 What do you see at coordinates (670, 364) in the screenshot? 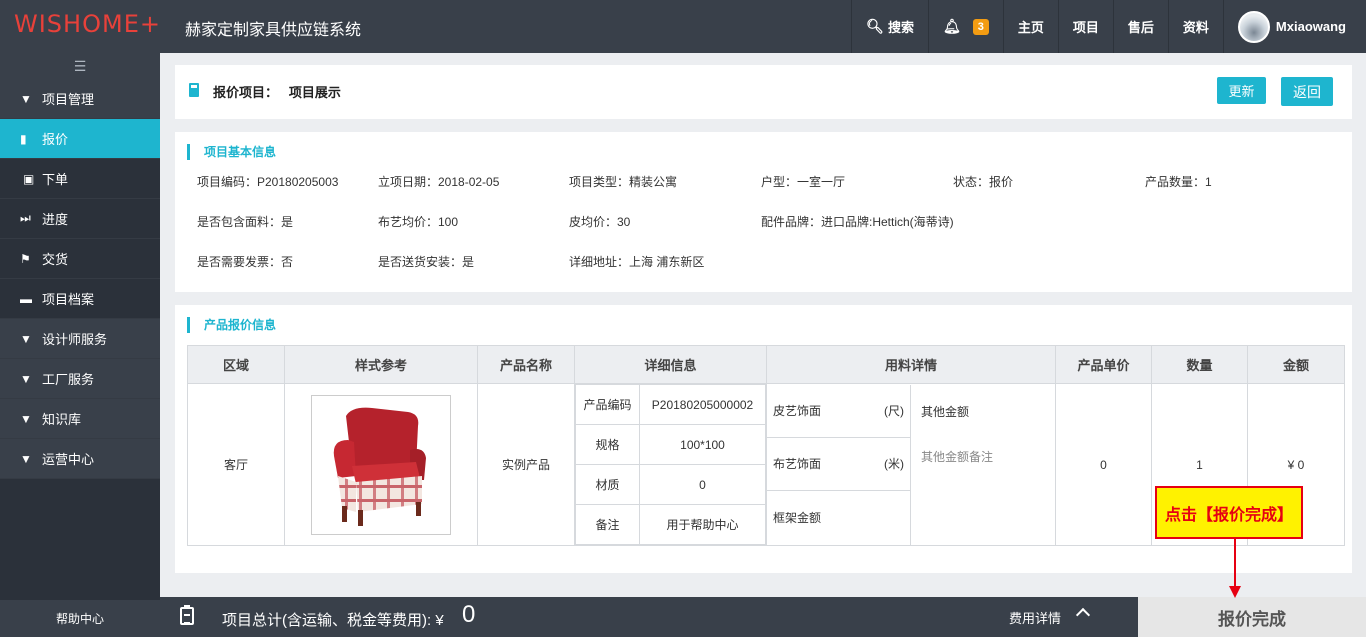
I see `col-details: 详细信息` at bounding box center [670, 364].